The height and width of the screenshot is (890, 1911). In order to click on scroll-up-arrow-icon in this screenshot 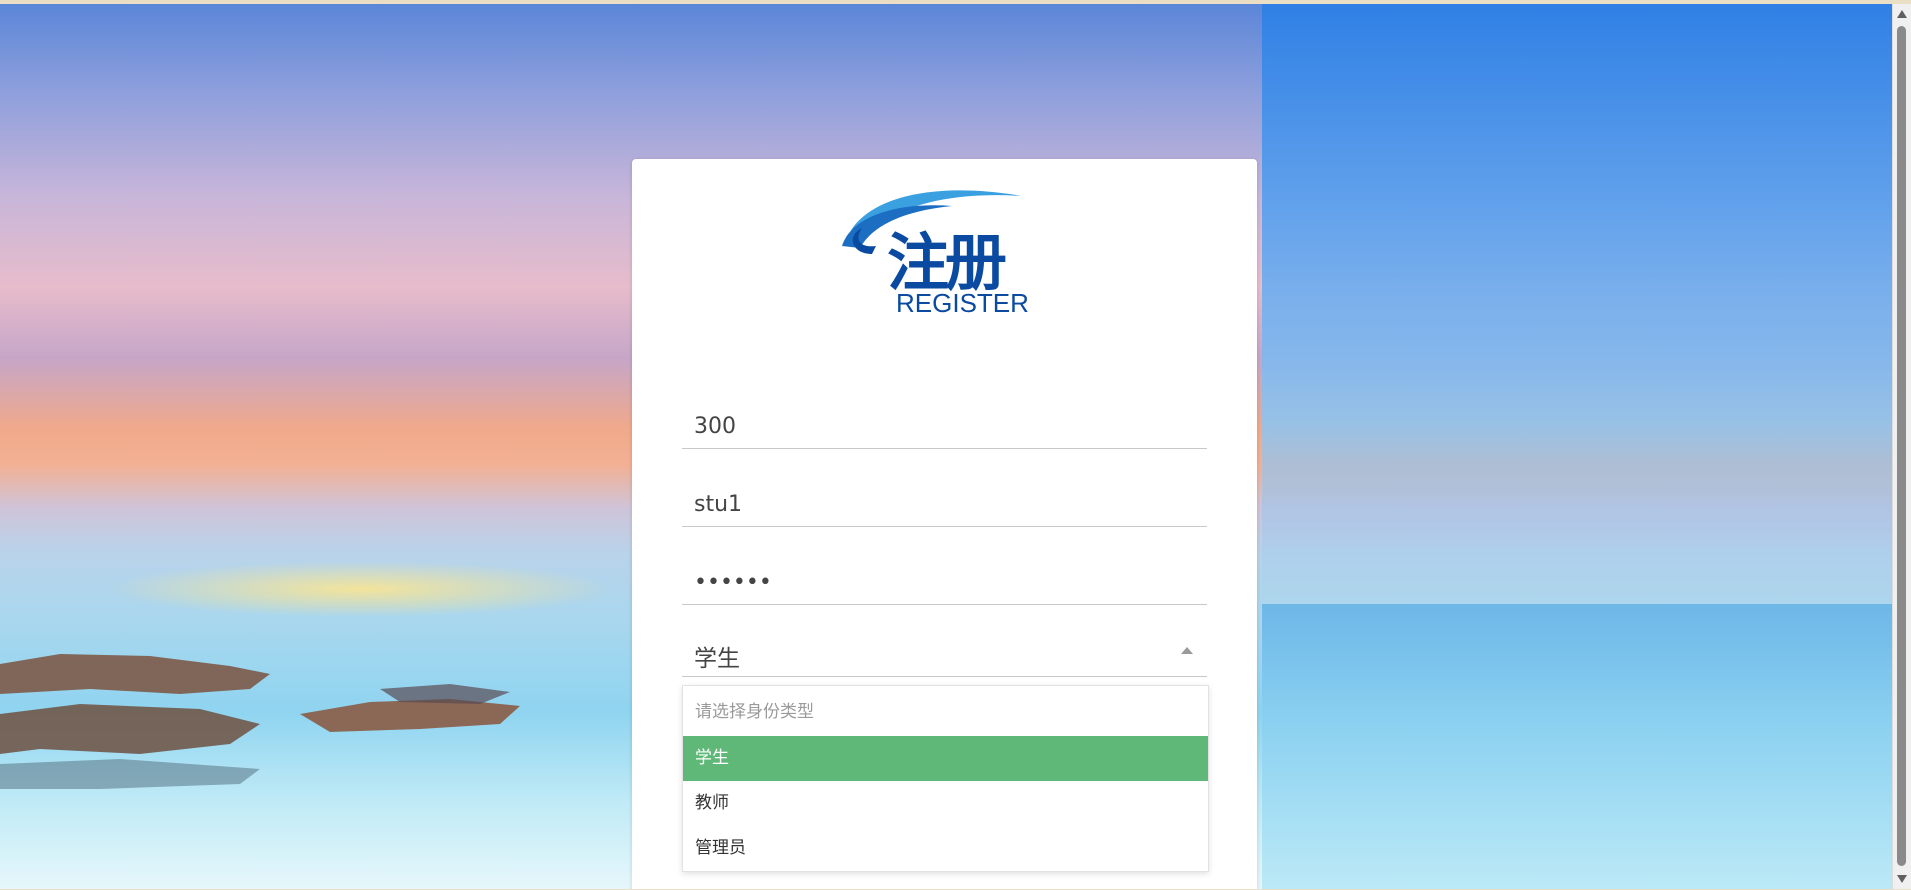, I will do `click(1902, 14)`.